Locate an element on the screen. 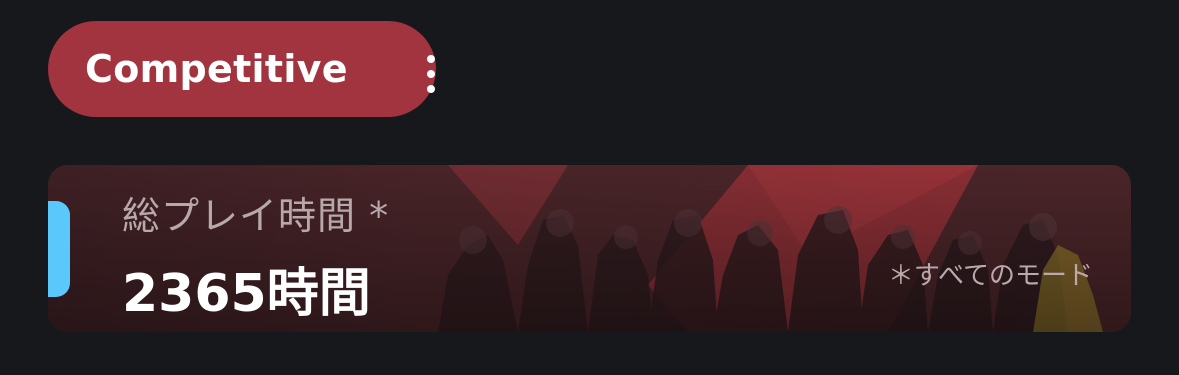 This screenshot has height=375, width=1179. total-playtime-value: 2365時間 is located at coordinates (246, 294).